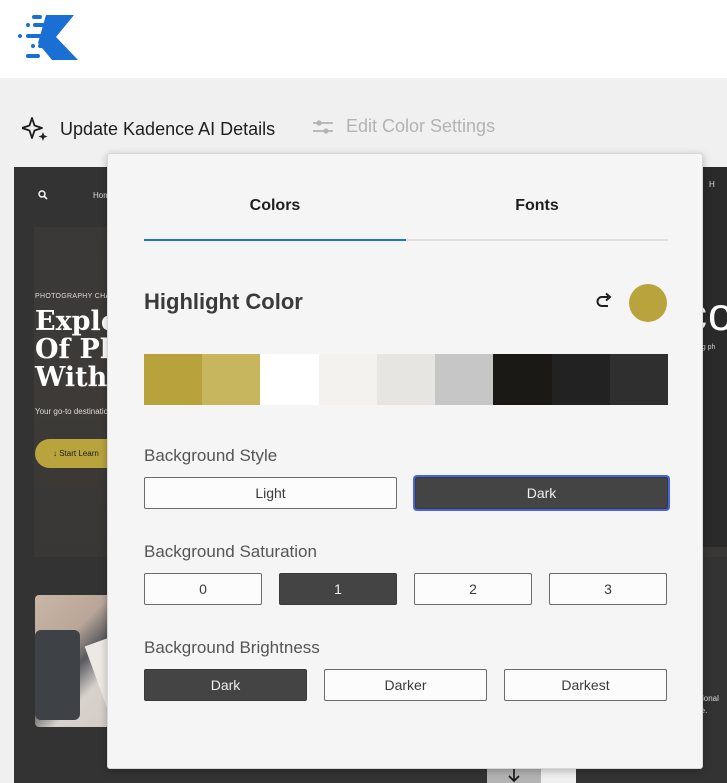 The image size is (727, 783). I want to click on color-palette, so click(406, 379).